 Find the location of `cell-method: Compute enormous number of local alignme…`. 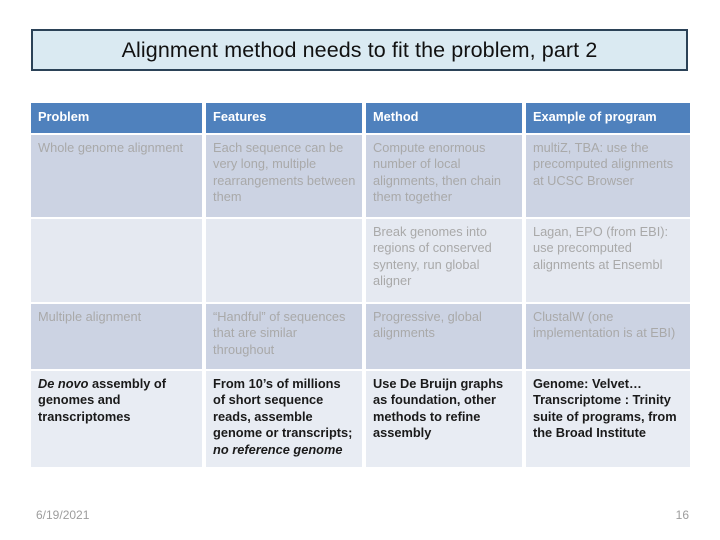

cell-method: Compute enormous number of local alignme… is located at coordinates (444, 175).